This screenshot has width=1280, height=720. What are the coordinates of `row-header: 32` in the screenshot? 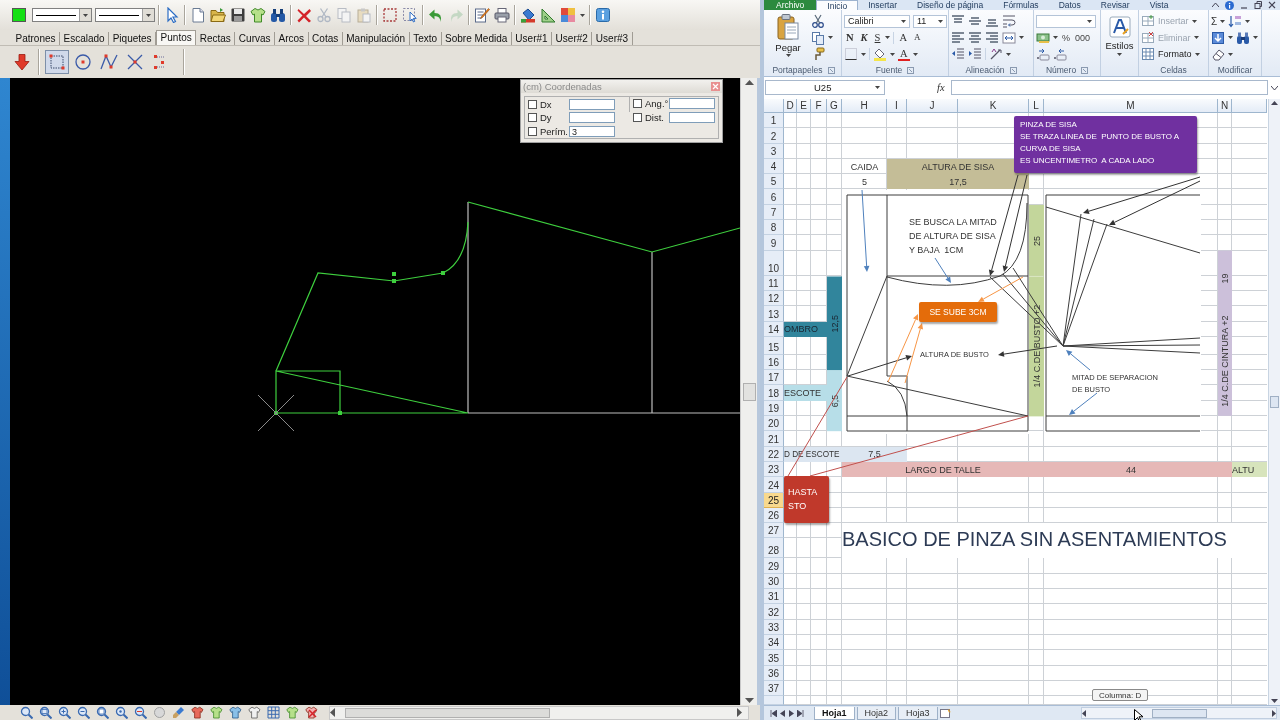 It's located at (774, 612).